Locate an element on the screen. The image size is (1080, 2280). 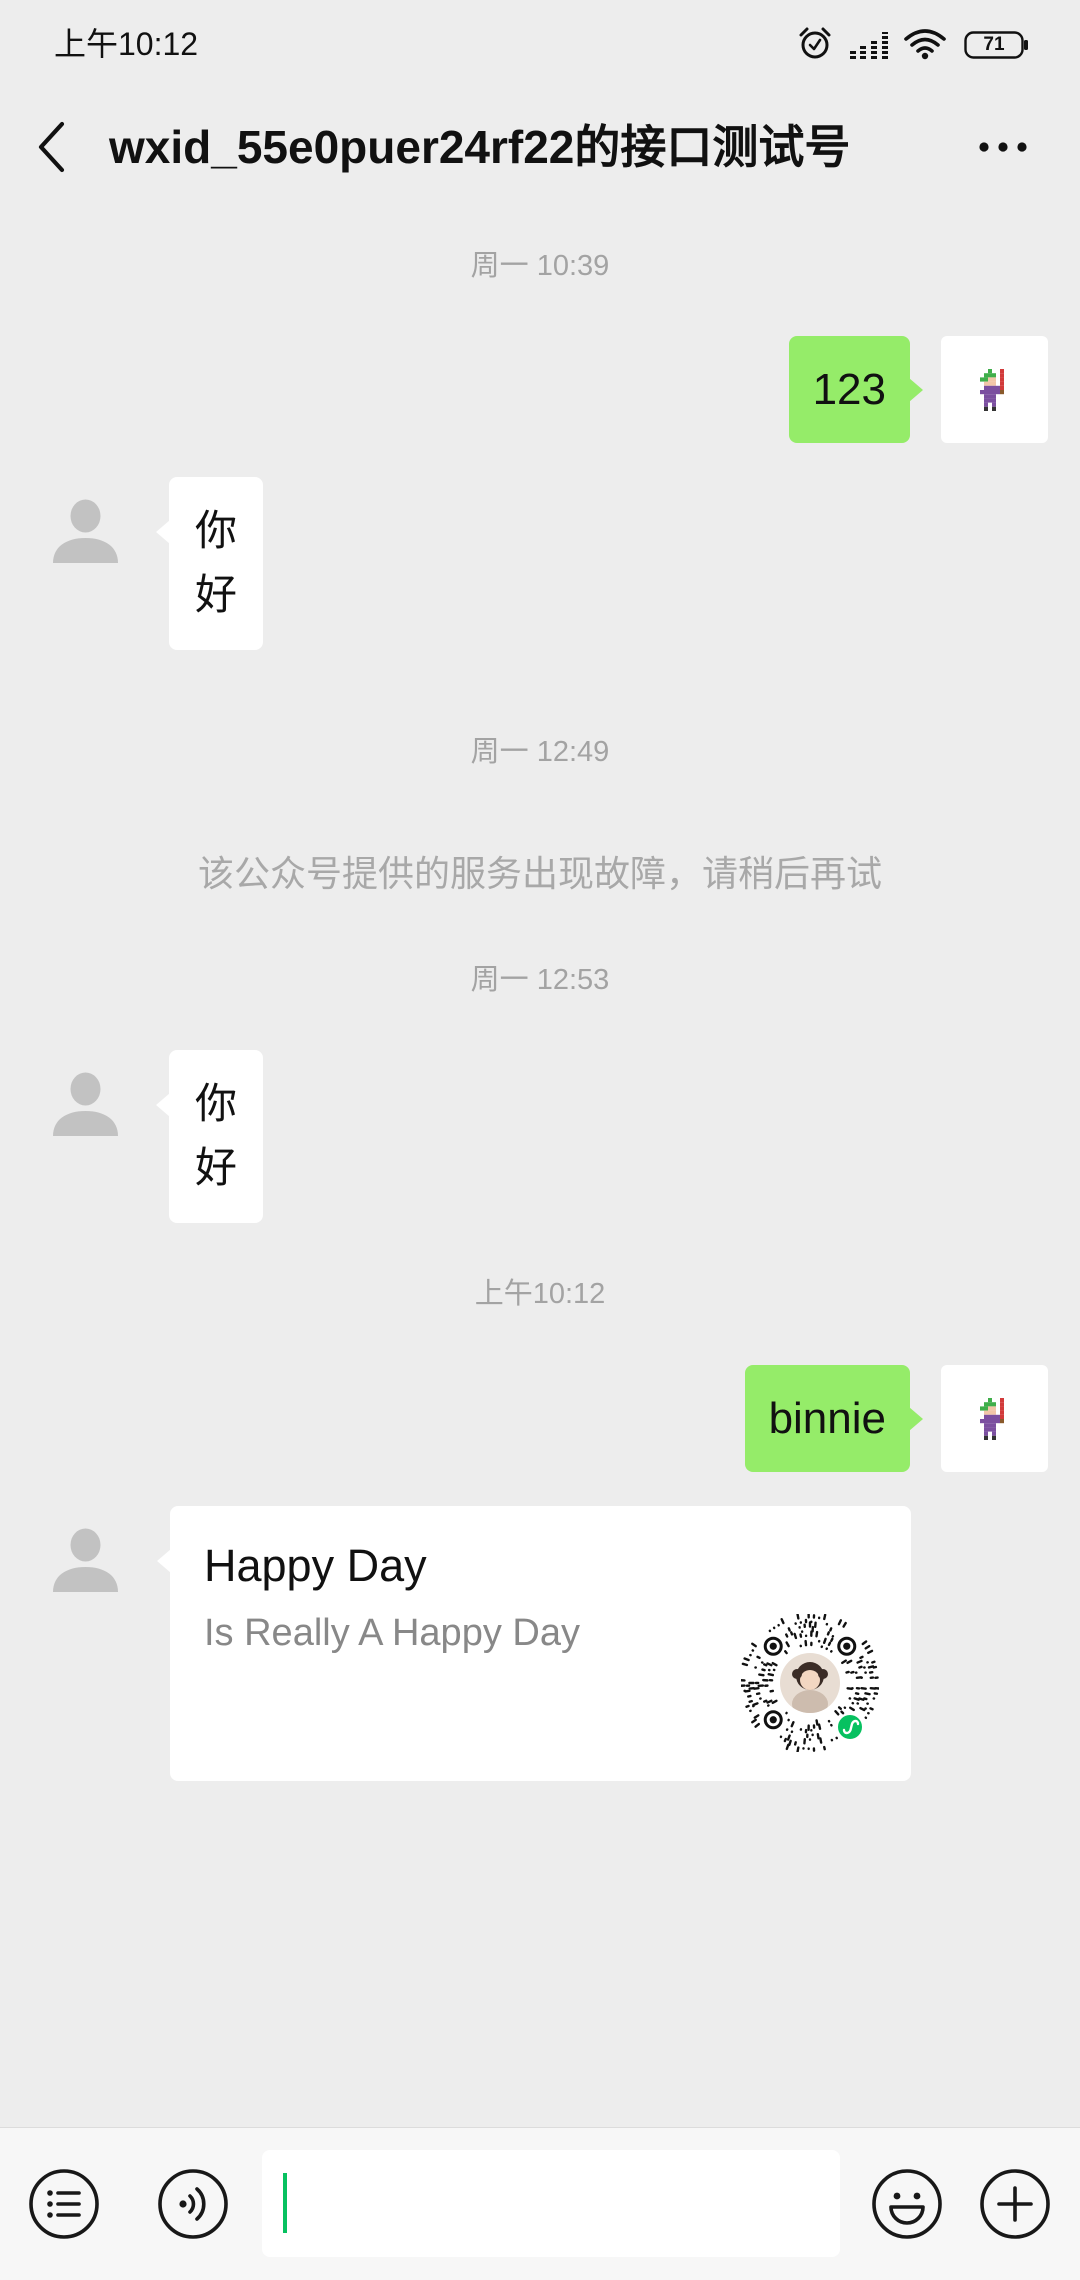
list-menu-icon is located at coordinates (64, 2204).